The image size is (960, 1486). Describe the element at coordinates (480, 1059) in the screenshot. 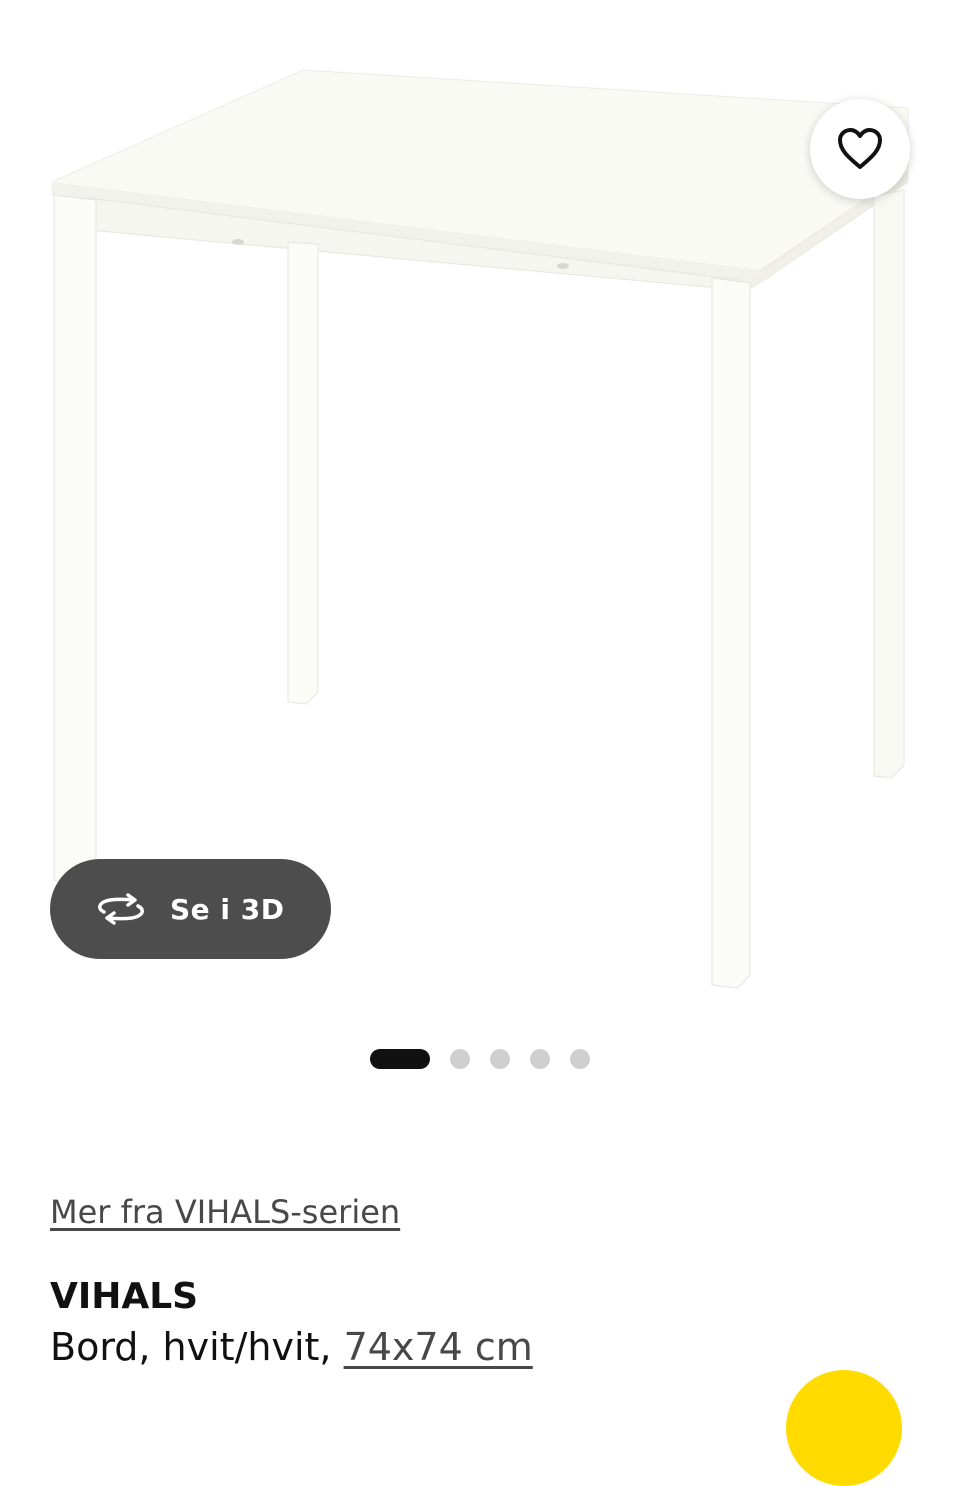

I see `carousel-indicator` at that location.